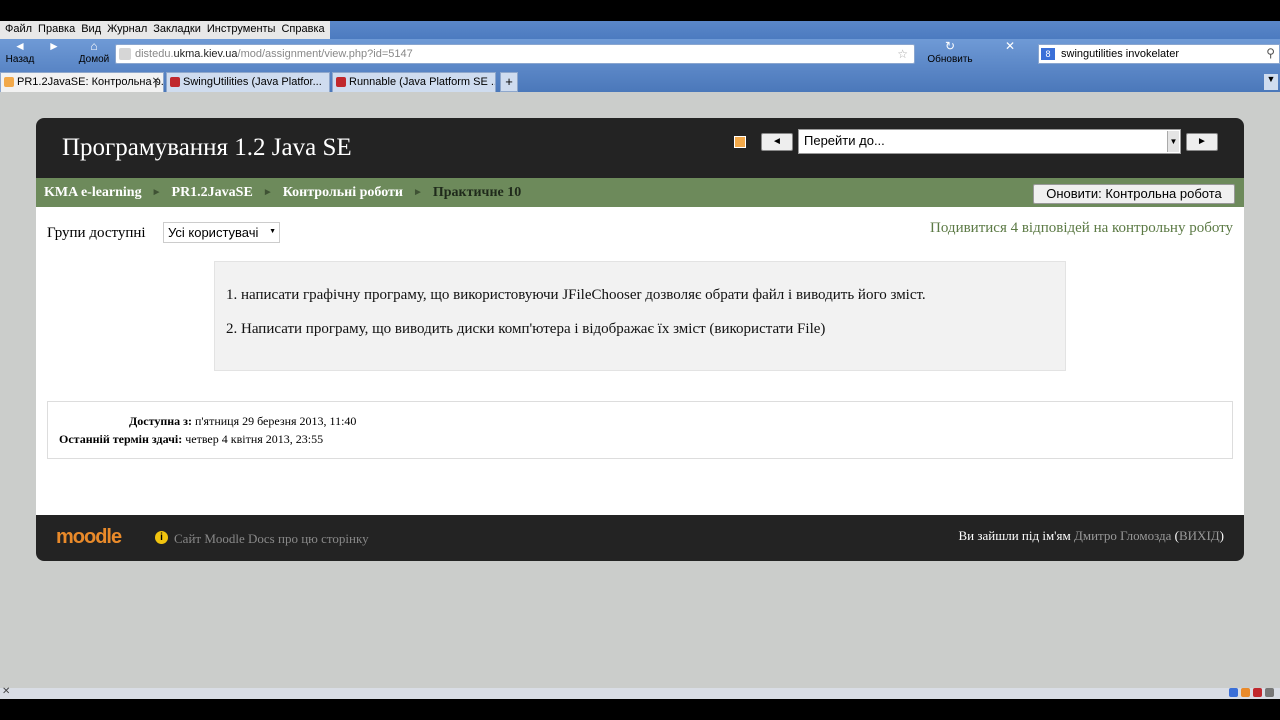 Image resolution: width=1280 pixels, height=720 pixels. I want to click on breadcrumb-item-home: KMA e-learning, so click(93, 193).